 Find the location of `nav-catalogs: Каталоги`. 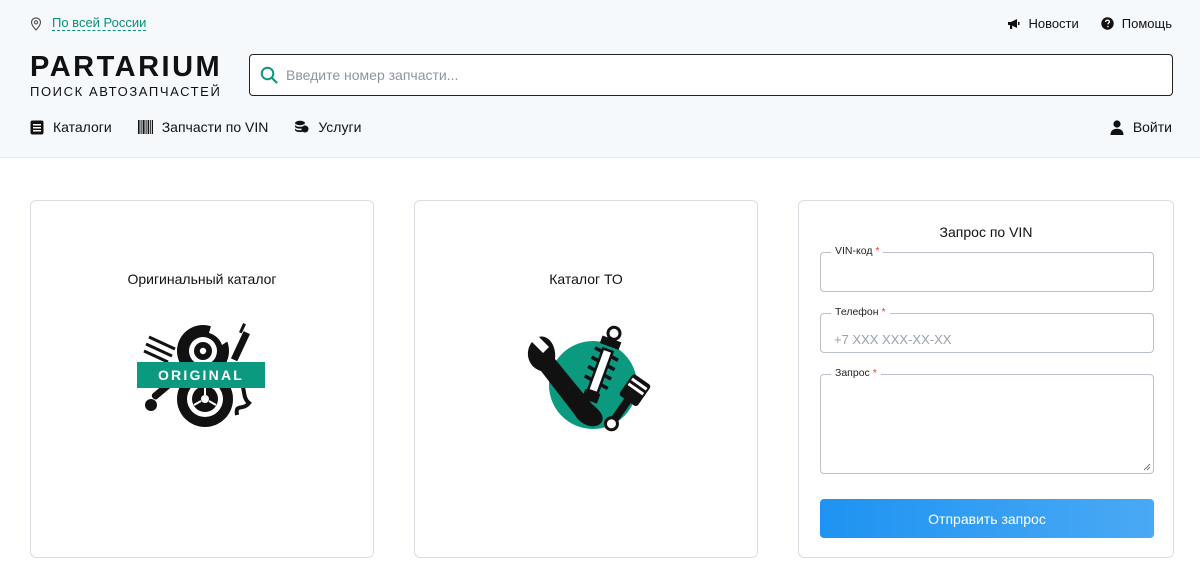

nav-catalogs: Каталоги is located at coordinates (71, 127).